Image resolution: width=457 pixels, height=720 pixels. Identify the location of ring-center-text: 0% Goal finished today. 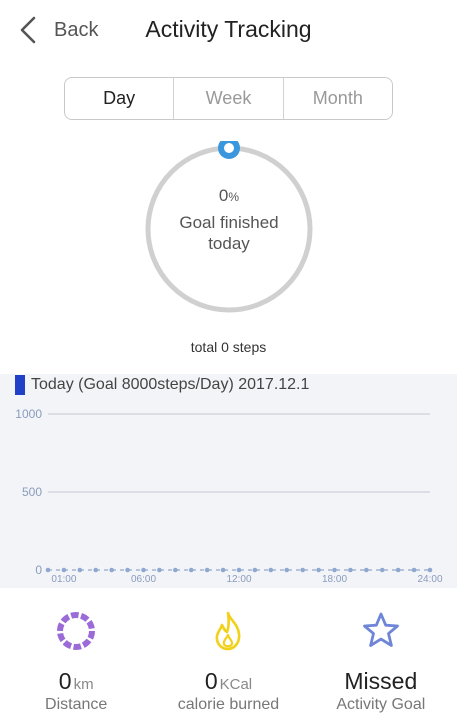
(229, 220).